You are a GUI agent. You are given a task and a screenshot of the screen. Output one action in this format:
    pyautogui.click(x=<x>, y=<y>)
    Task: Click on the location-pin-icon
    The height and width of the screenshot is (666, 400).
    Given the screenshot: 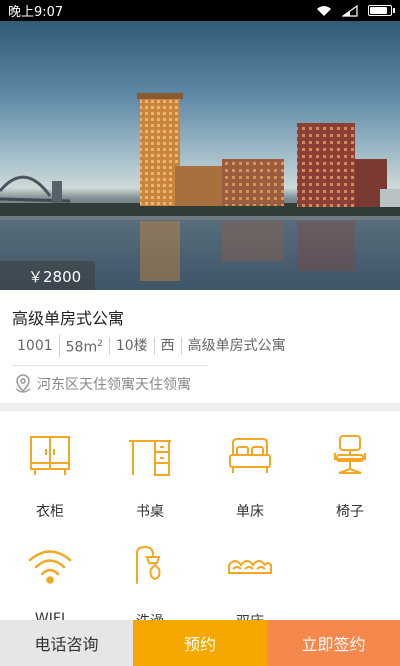 What is the action you would take?
    pyautogui.click(x=23, y=383)
    